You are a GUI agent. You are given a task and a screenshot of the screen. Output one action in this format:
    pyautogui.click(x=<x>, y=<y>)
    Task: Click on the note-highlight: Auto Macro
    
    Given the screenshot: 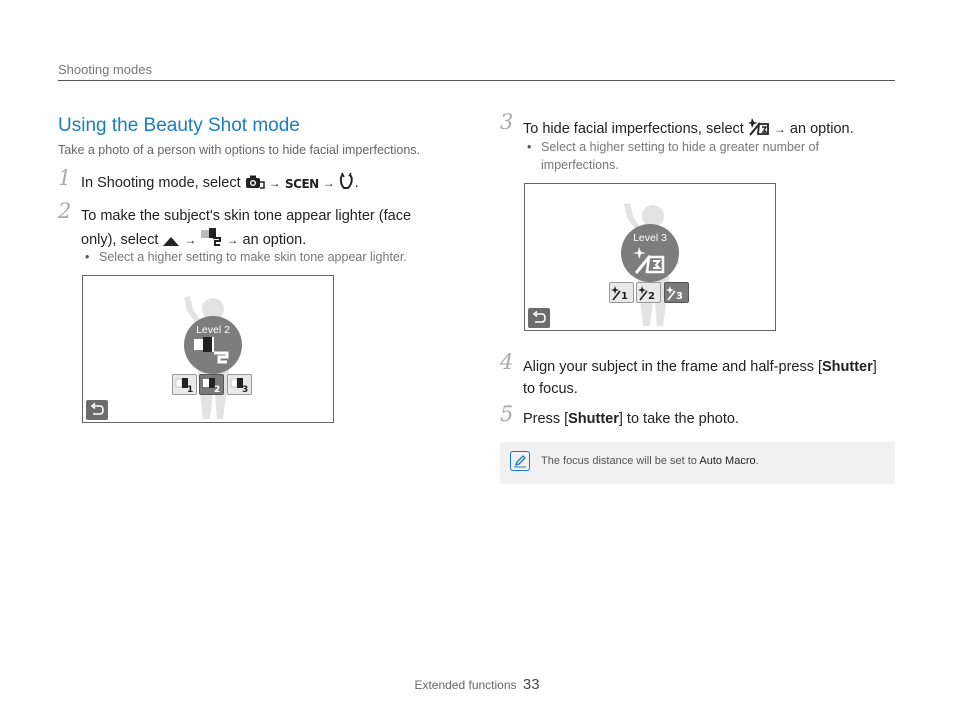 What is the action you would take?
    pyautogui.click(x=727, y=461)
    